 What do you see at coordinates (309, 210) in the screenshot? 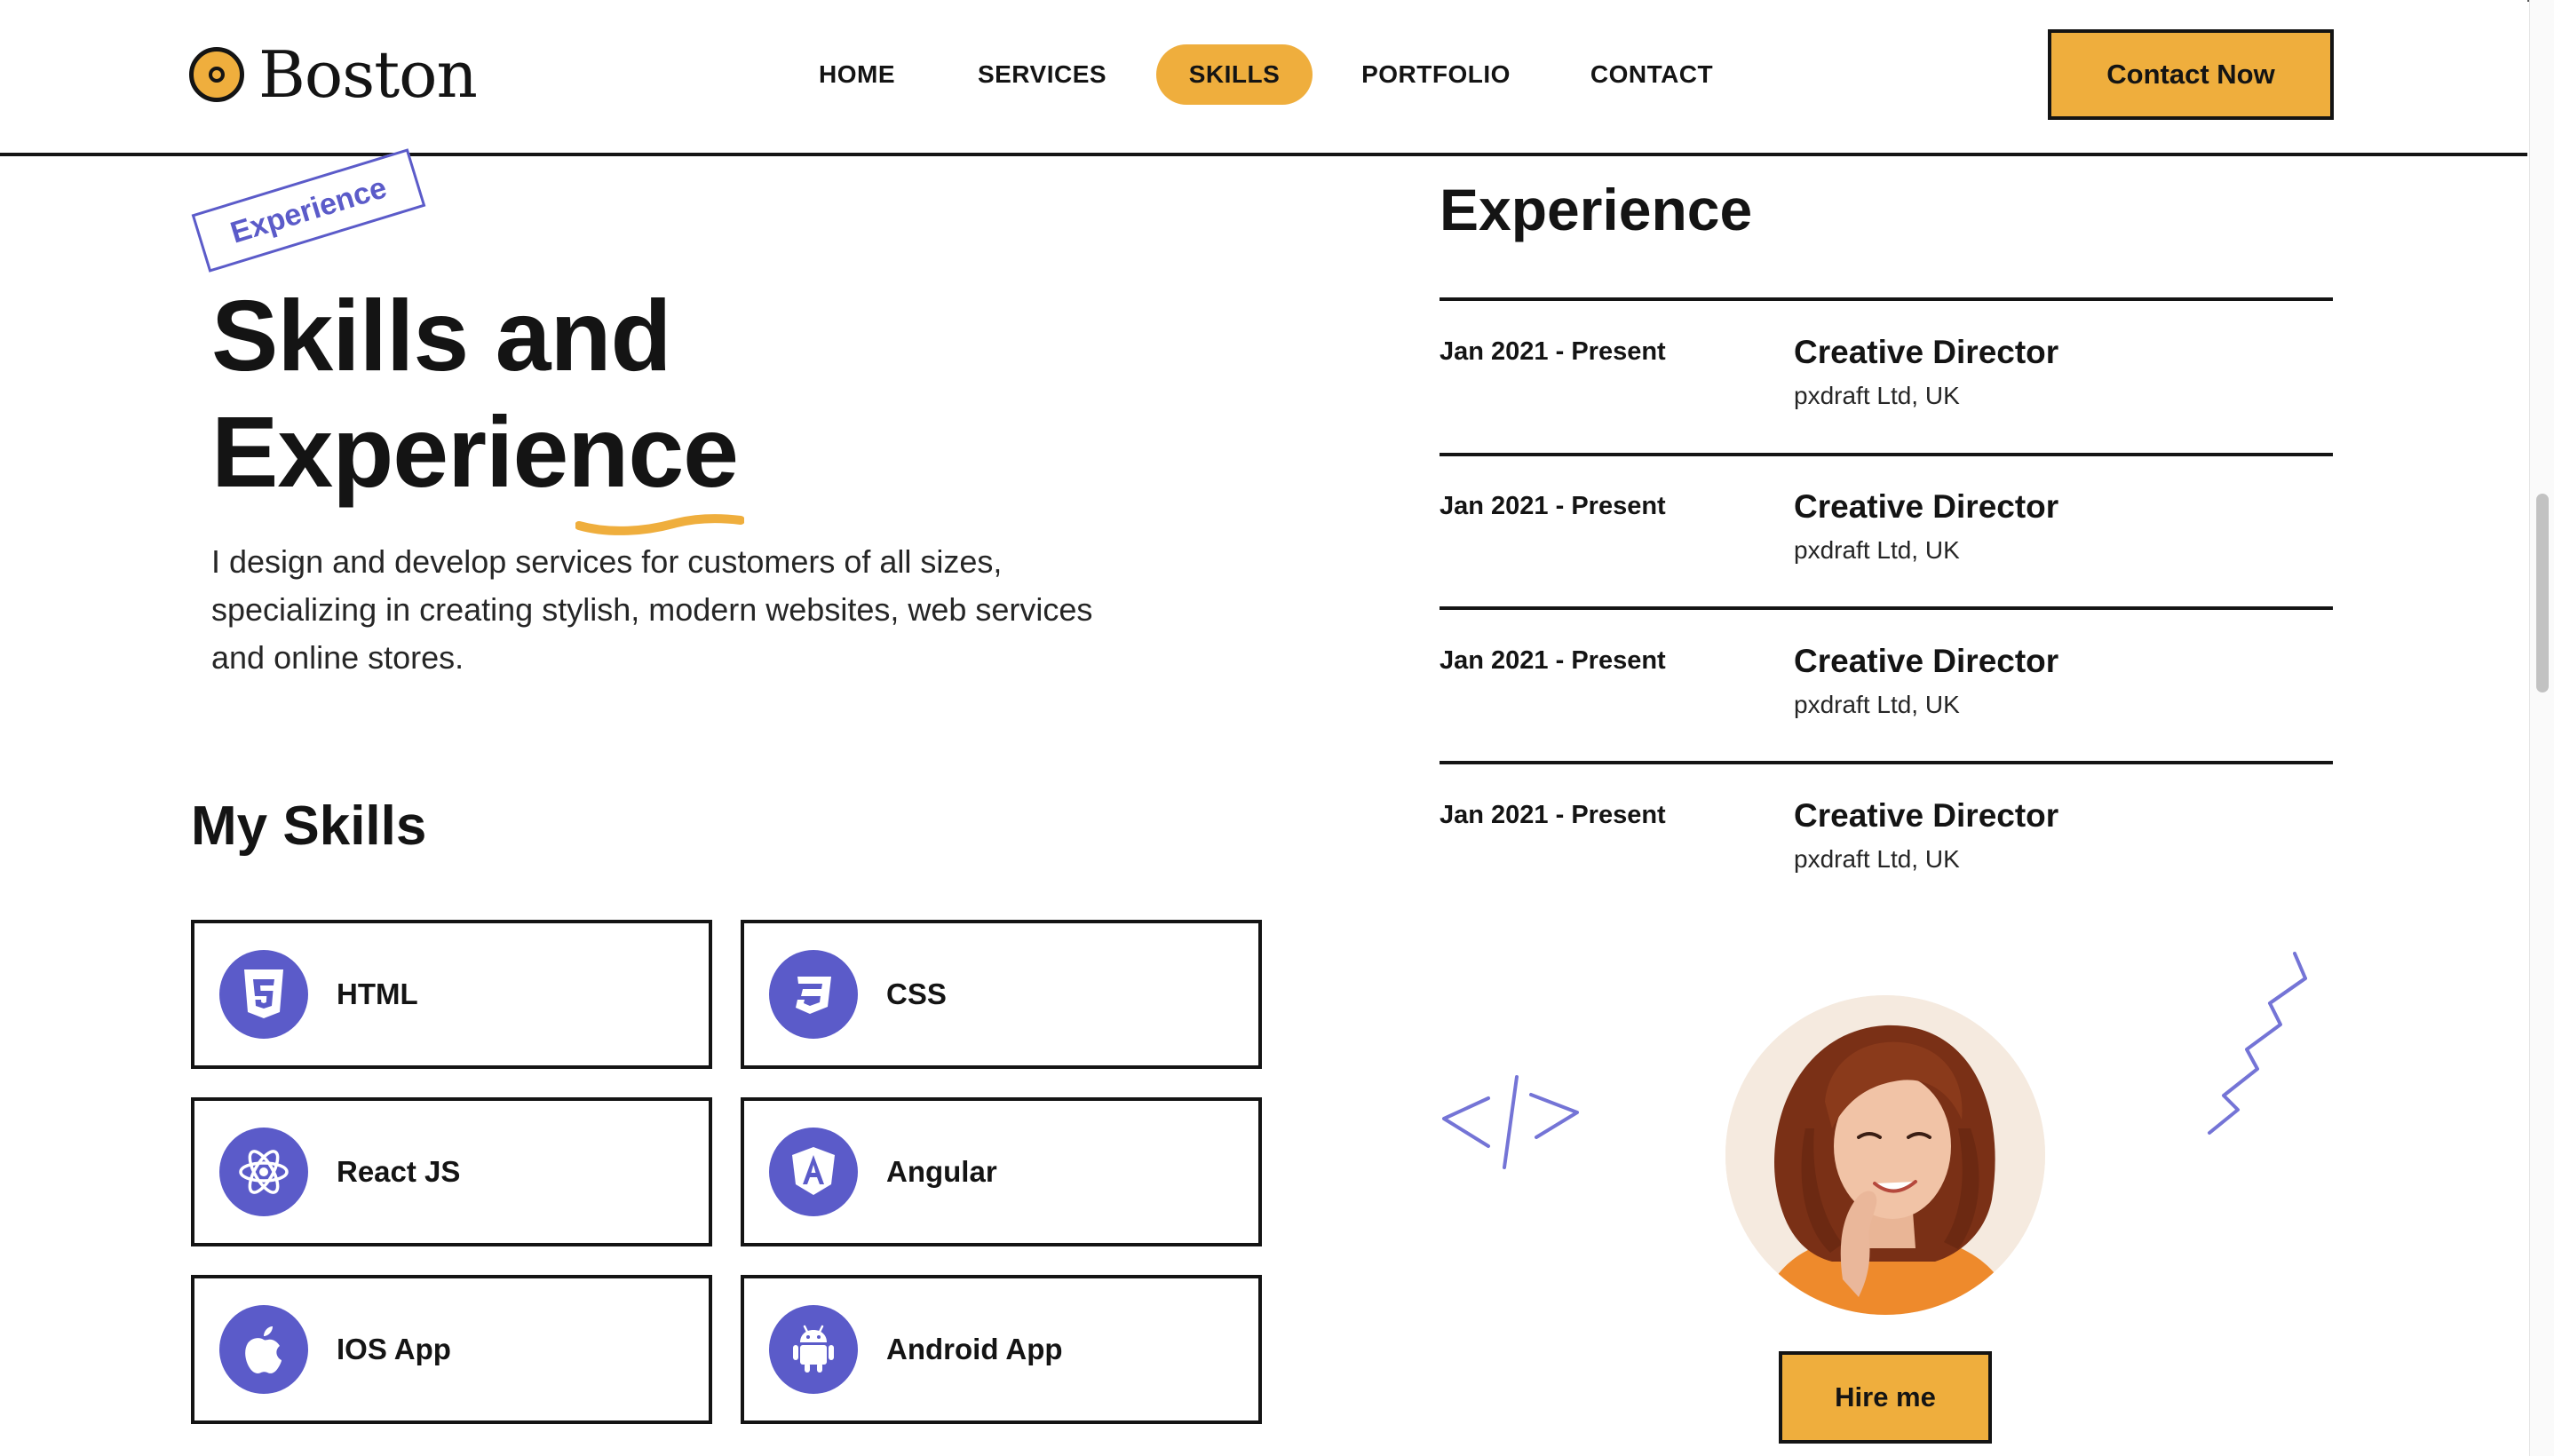
I see `experience-stamp: Experience` at bounding box center [309, 210].